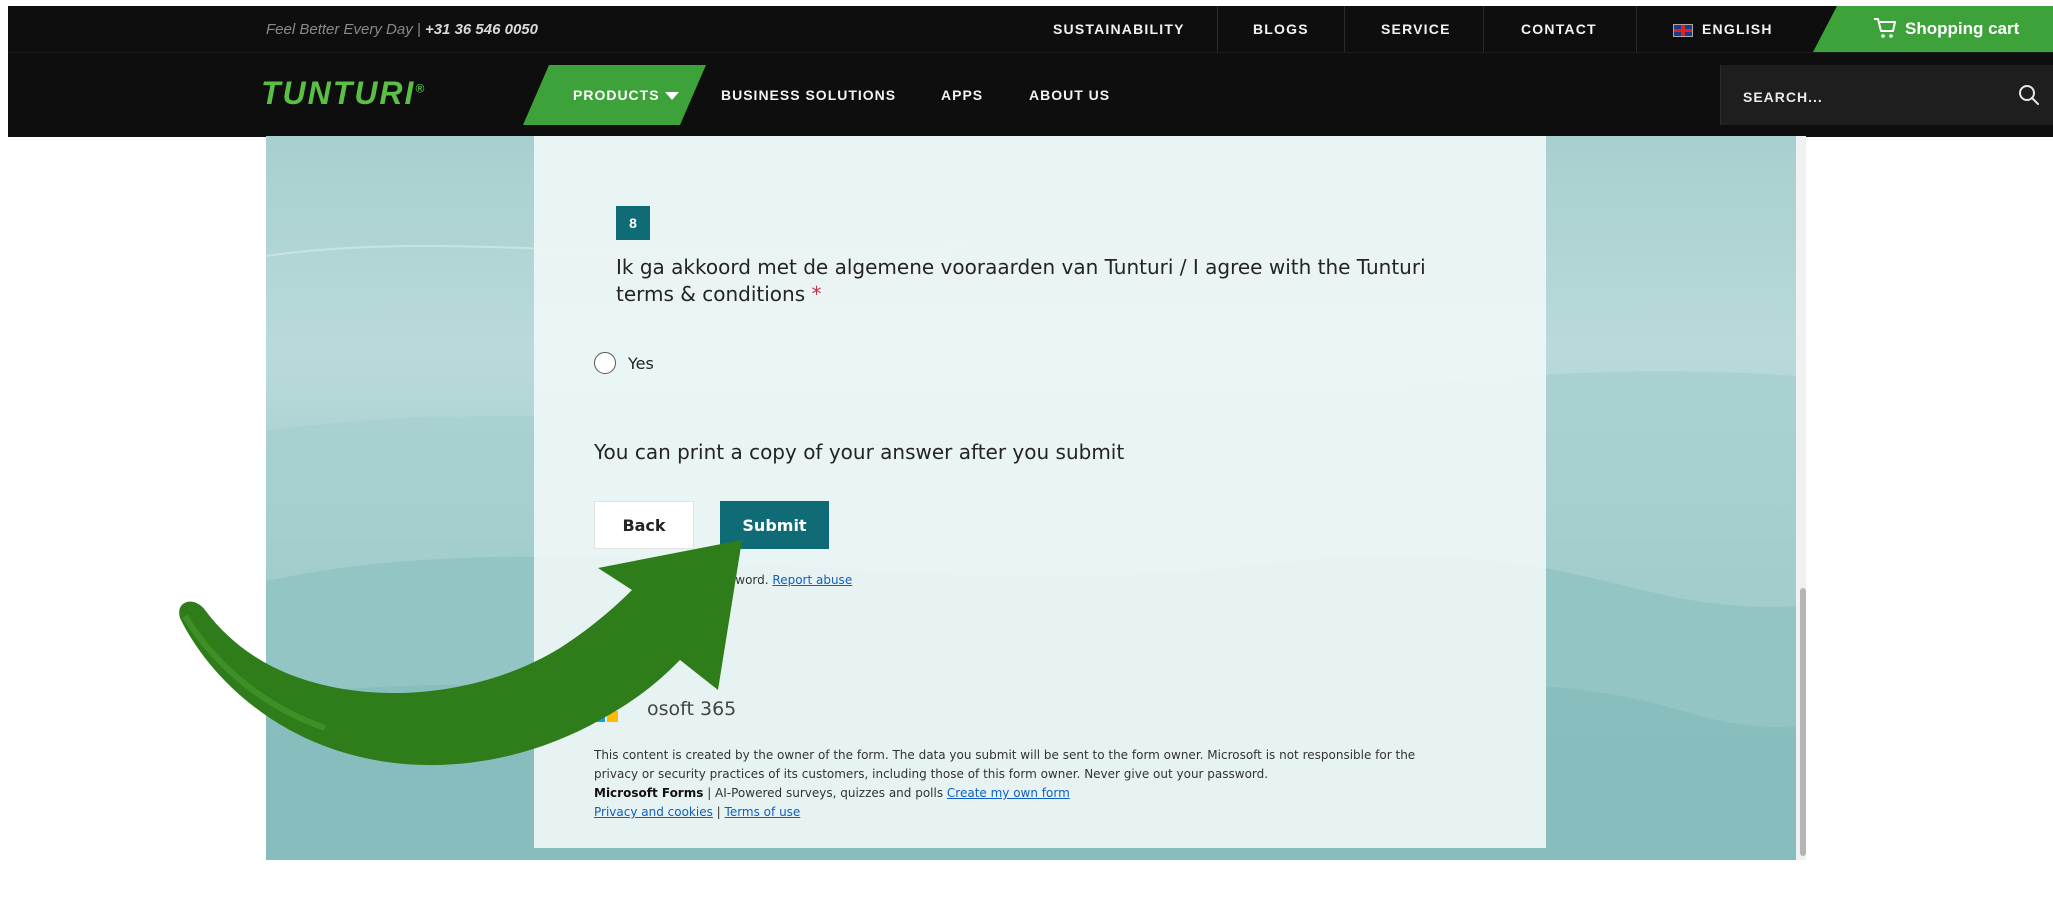 The width and height of the screenshot is (2053, 906). What do you see at coordinates (1885, 28) in the screenshot?
I see `cart-icon` at bounding box center [1885, 28].